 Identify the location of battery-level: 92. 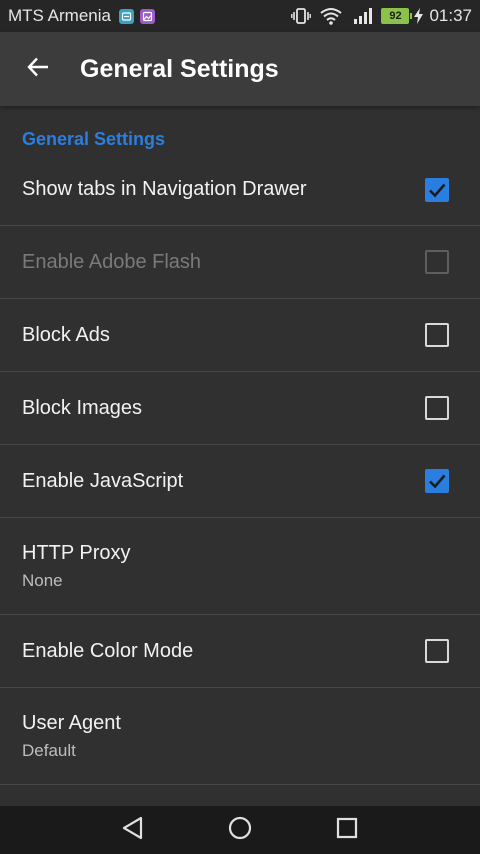
(395, 16).